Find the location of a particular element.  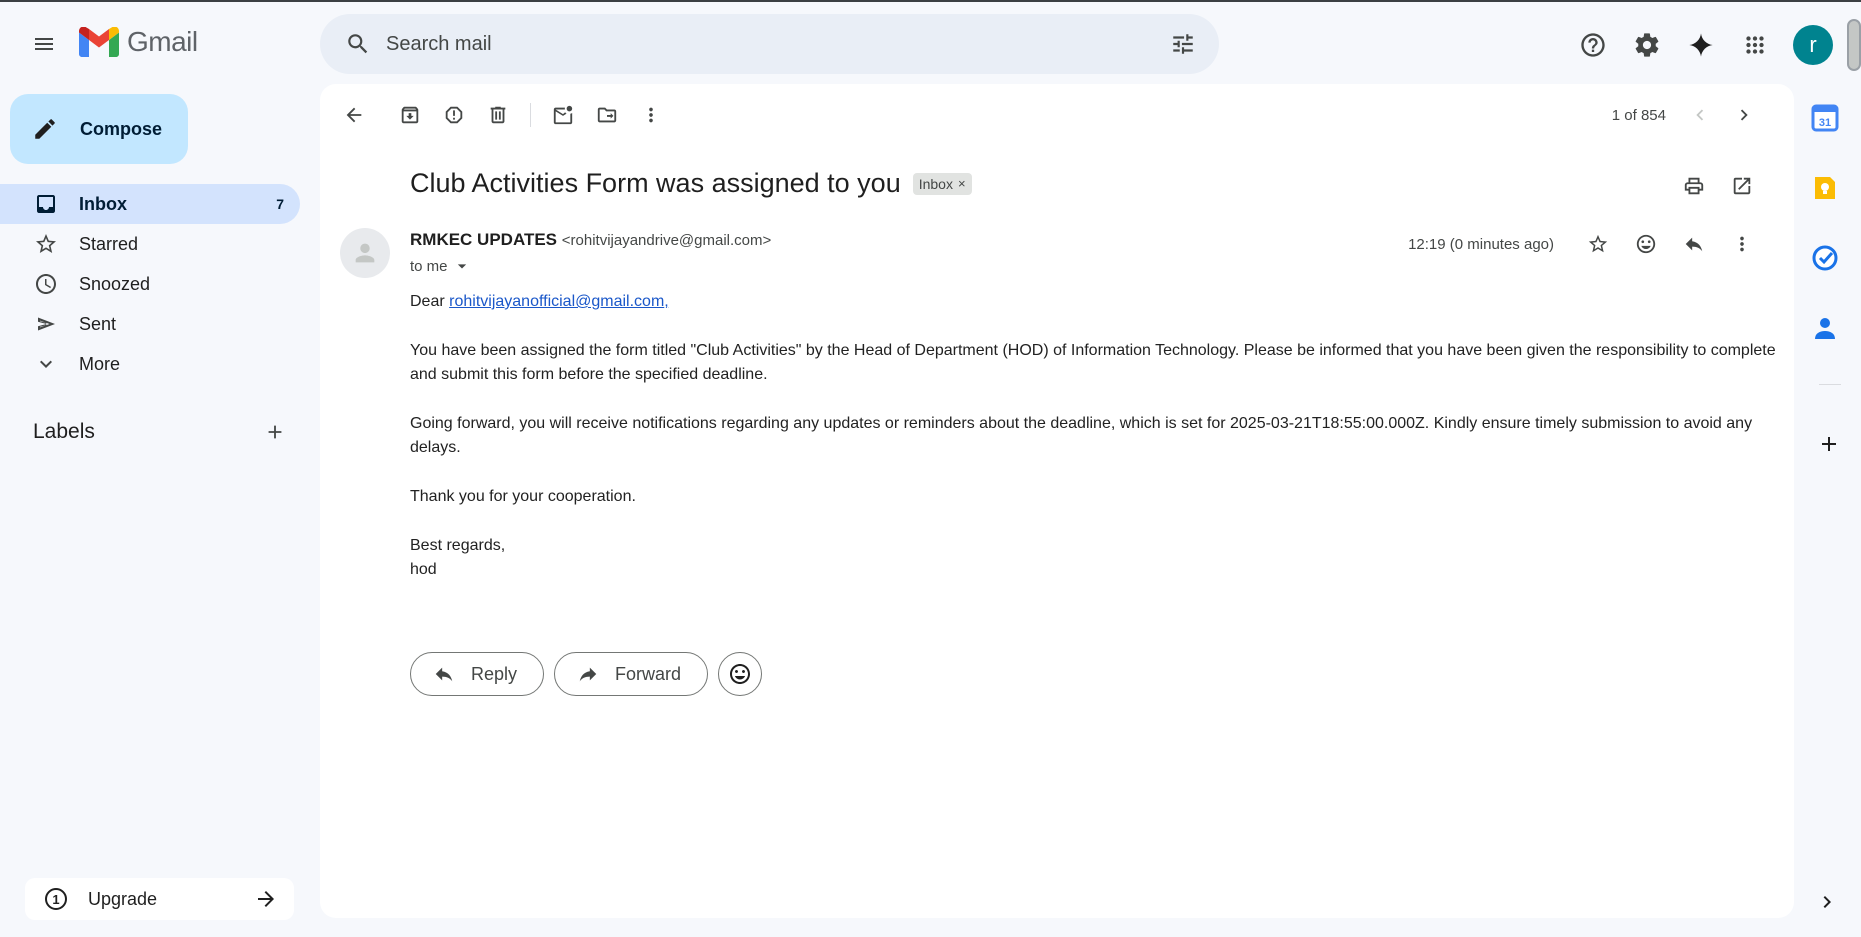

inbox-label-chip: Inbox × is located at coordinates (942, 183).